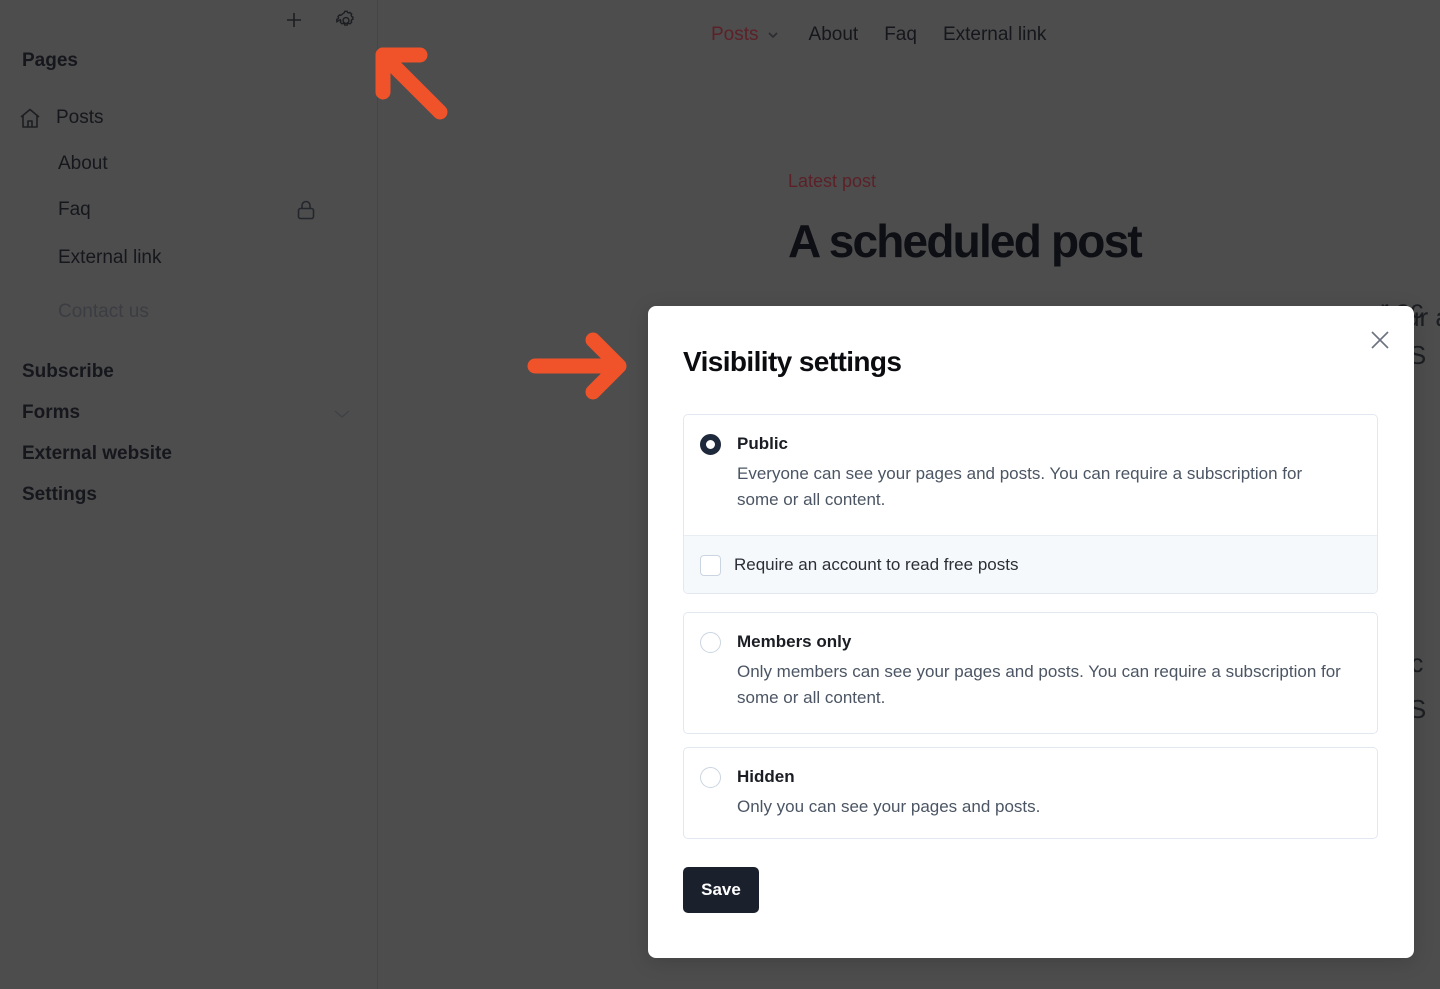  Describe the element at coordinates (411, 83) in the screenshot. I see `annotation-arrow-up-left-icon` at that location.